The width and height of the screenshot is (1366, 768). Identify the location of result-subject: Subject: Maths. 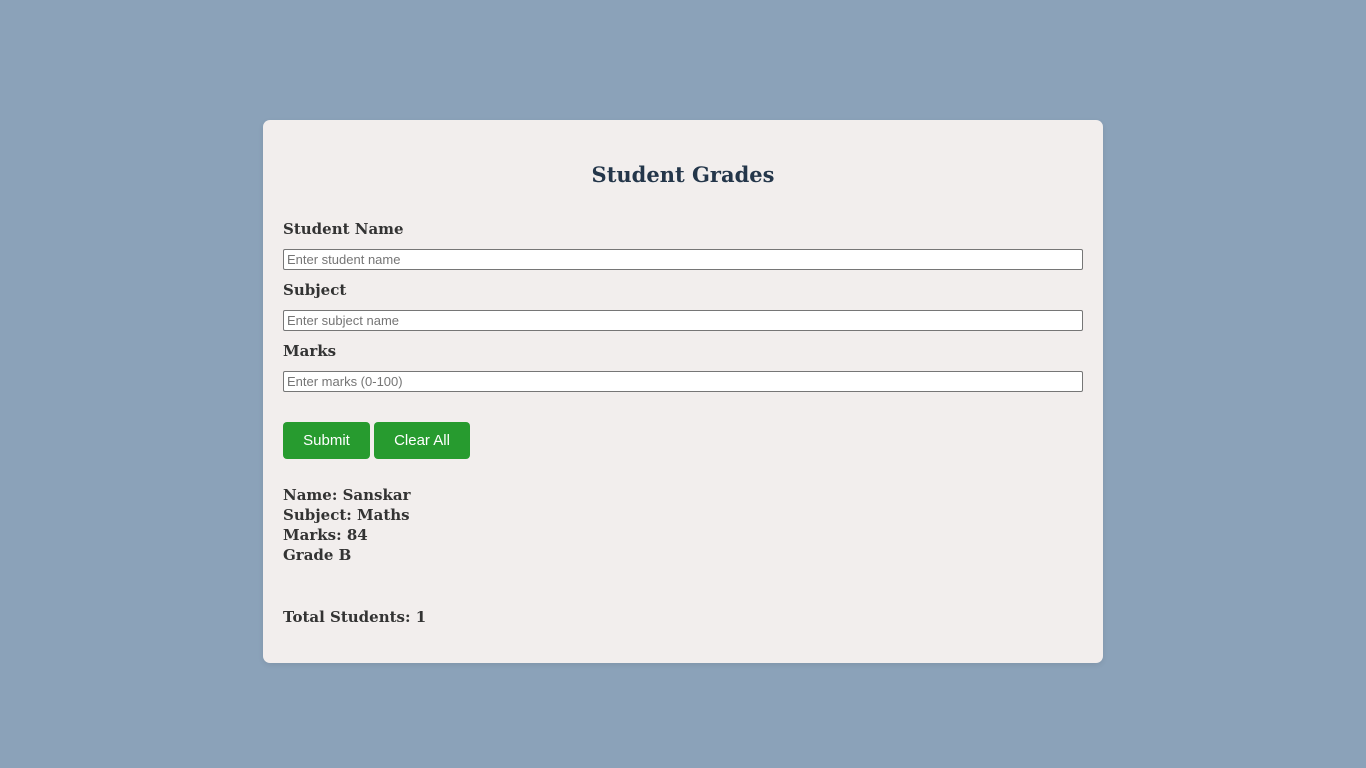
(346, 515).